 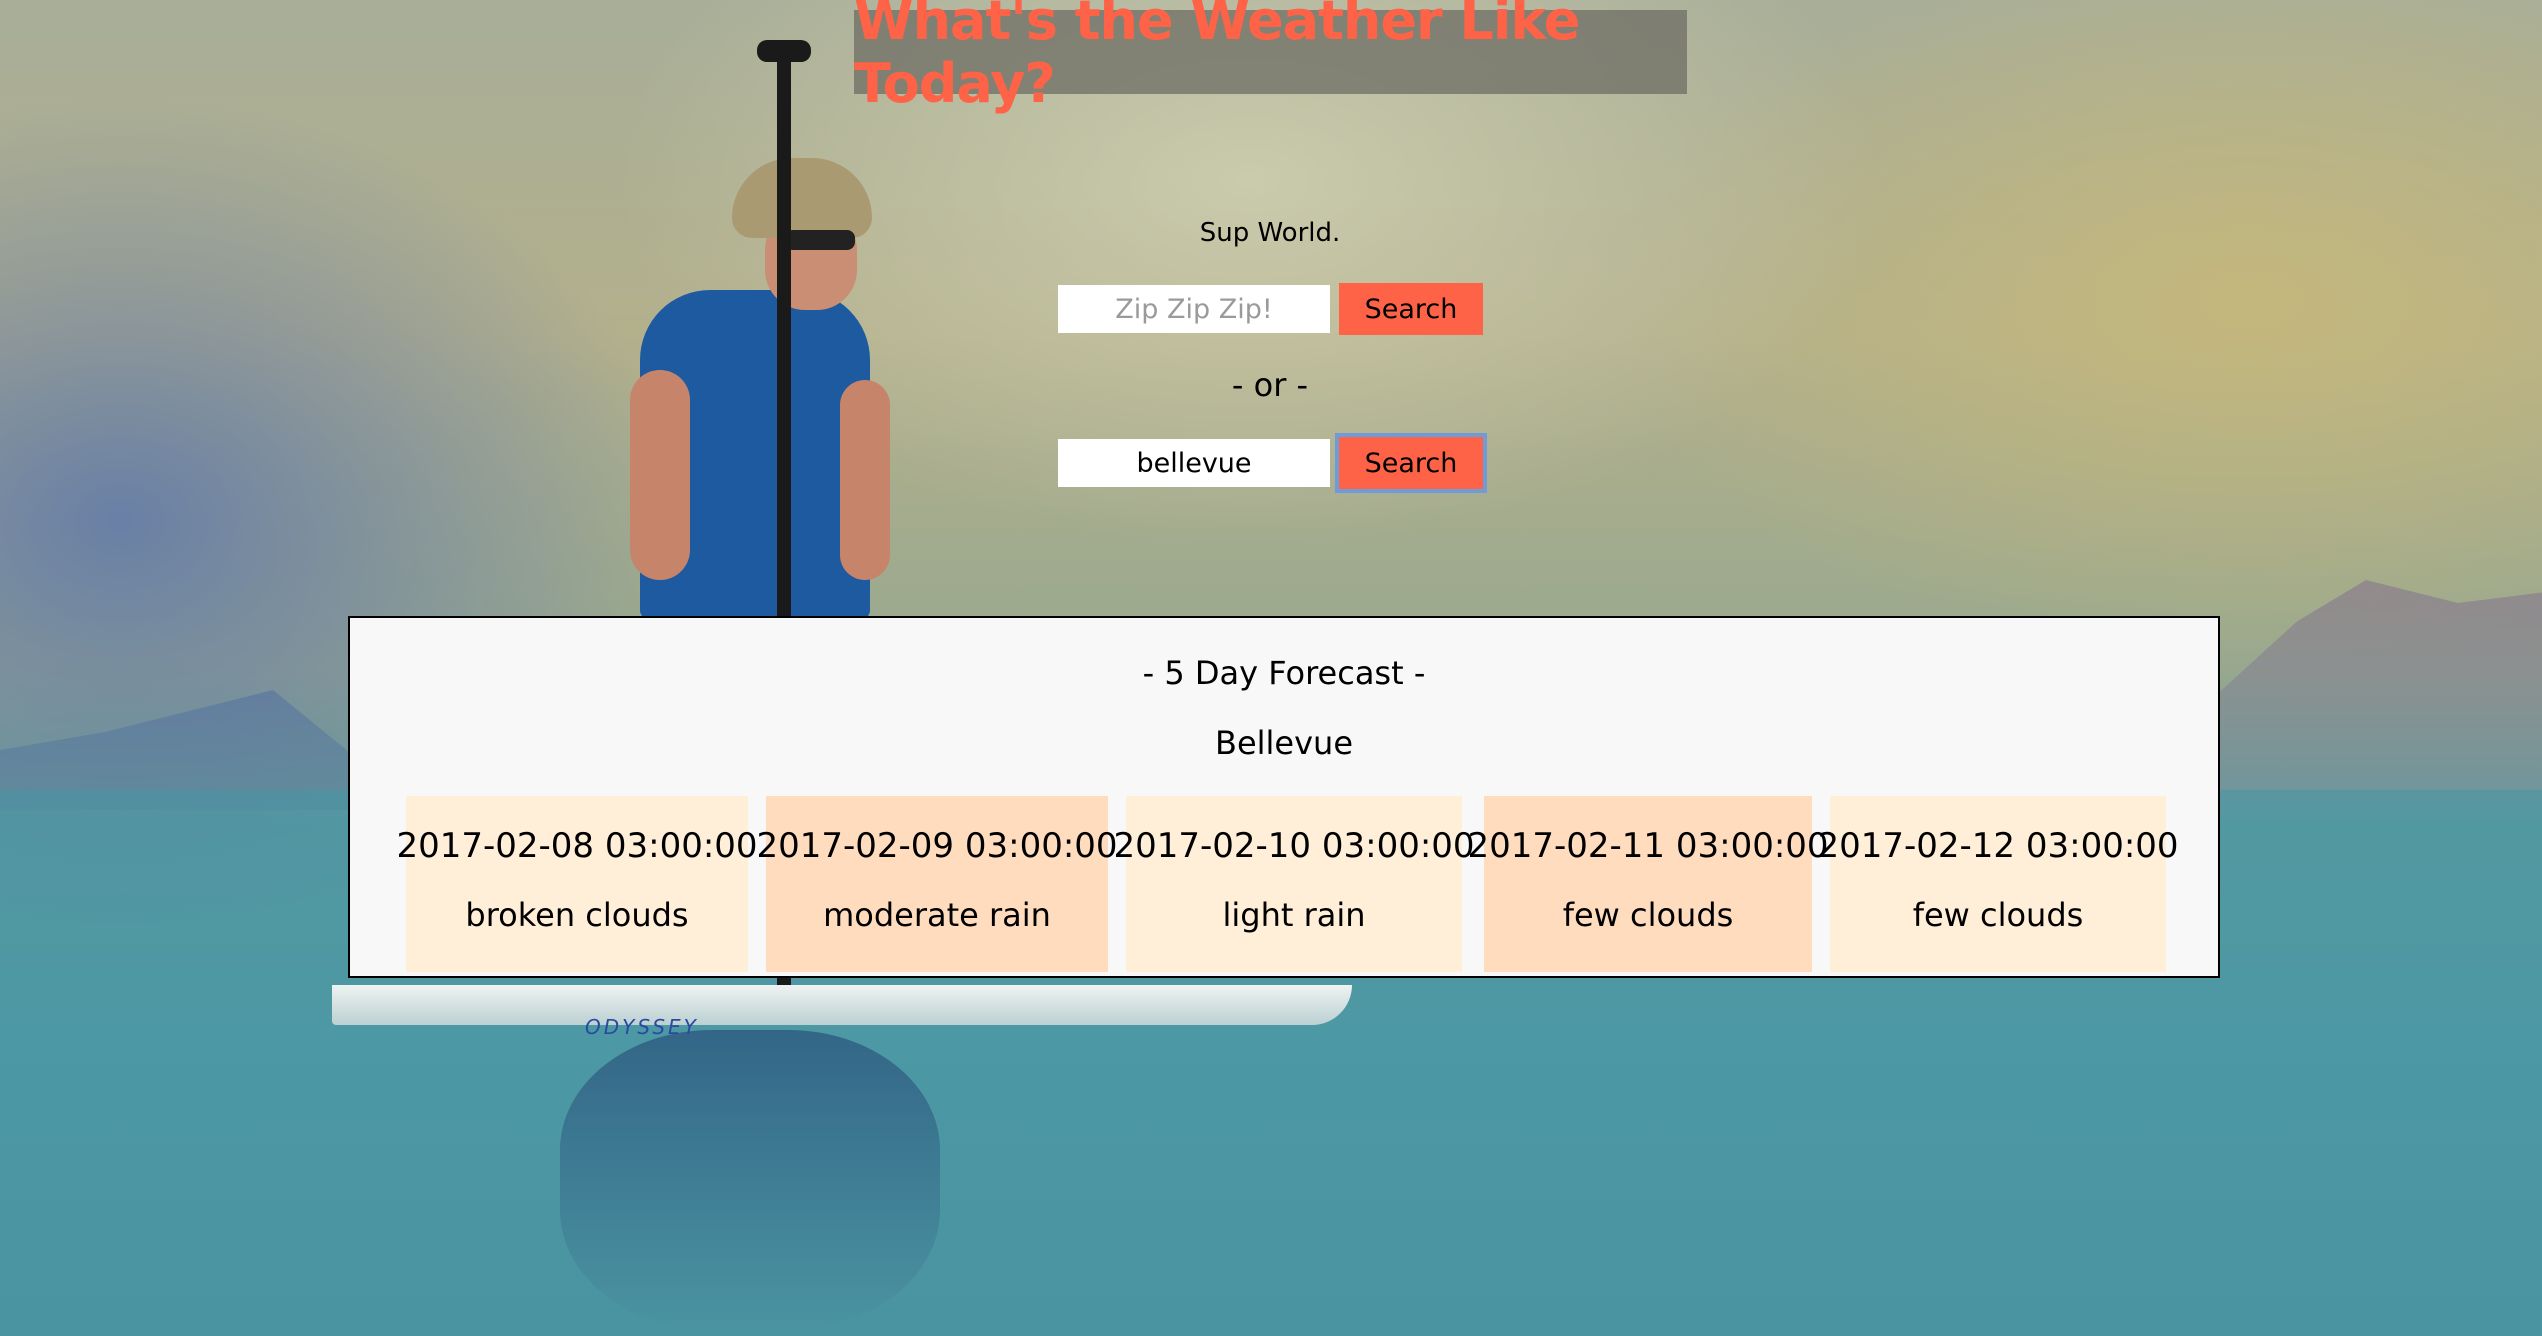 What do you see at coordinates (1283, 743) in the screenshot?
I see `forecast-city-name: Bellevue` at bounding box center [1283, 743].